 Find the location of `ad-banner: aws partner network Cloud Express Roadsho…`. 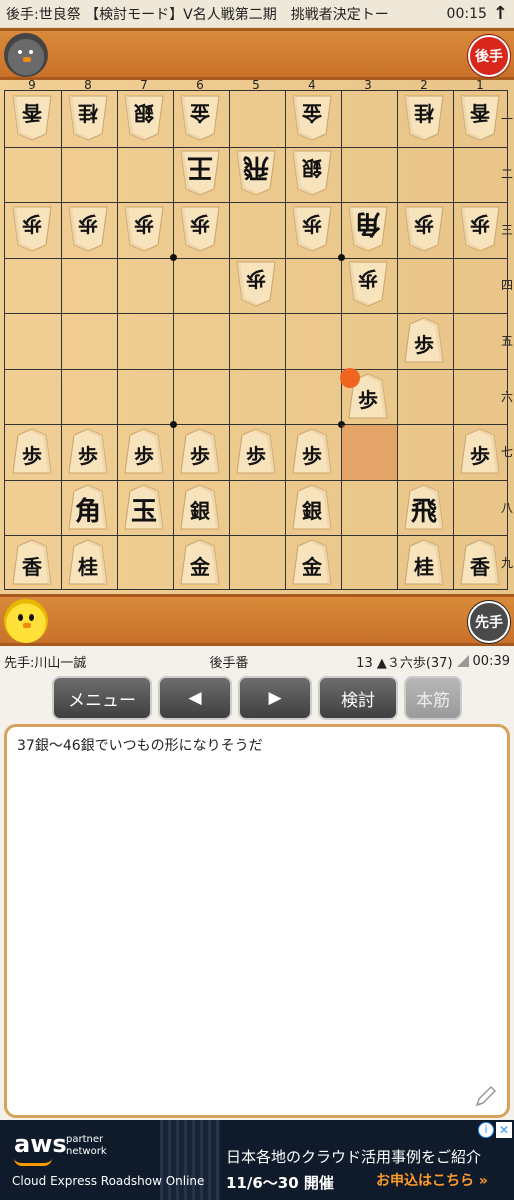

ad-banner: aws partner network Cloud Express Roadsho… is located at coordinates (257, 1160).